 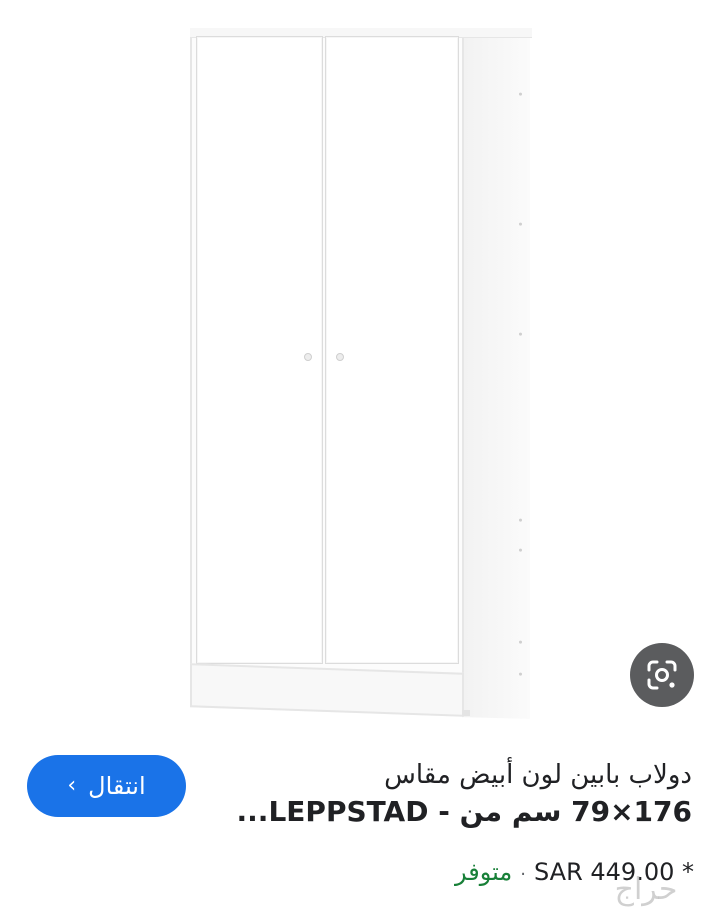 I want to click on google-lens-icon, so click(x=662, y=675).